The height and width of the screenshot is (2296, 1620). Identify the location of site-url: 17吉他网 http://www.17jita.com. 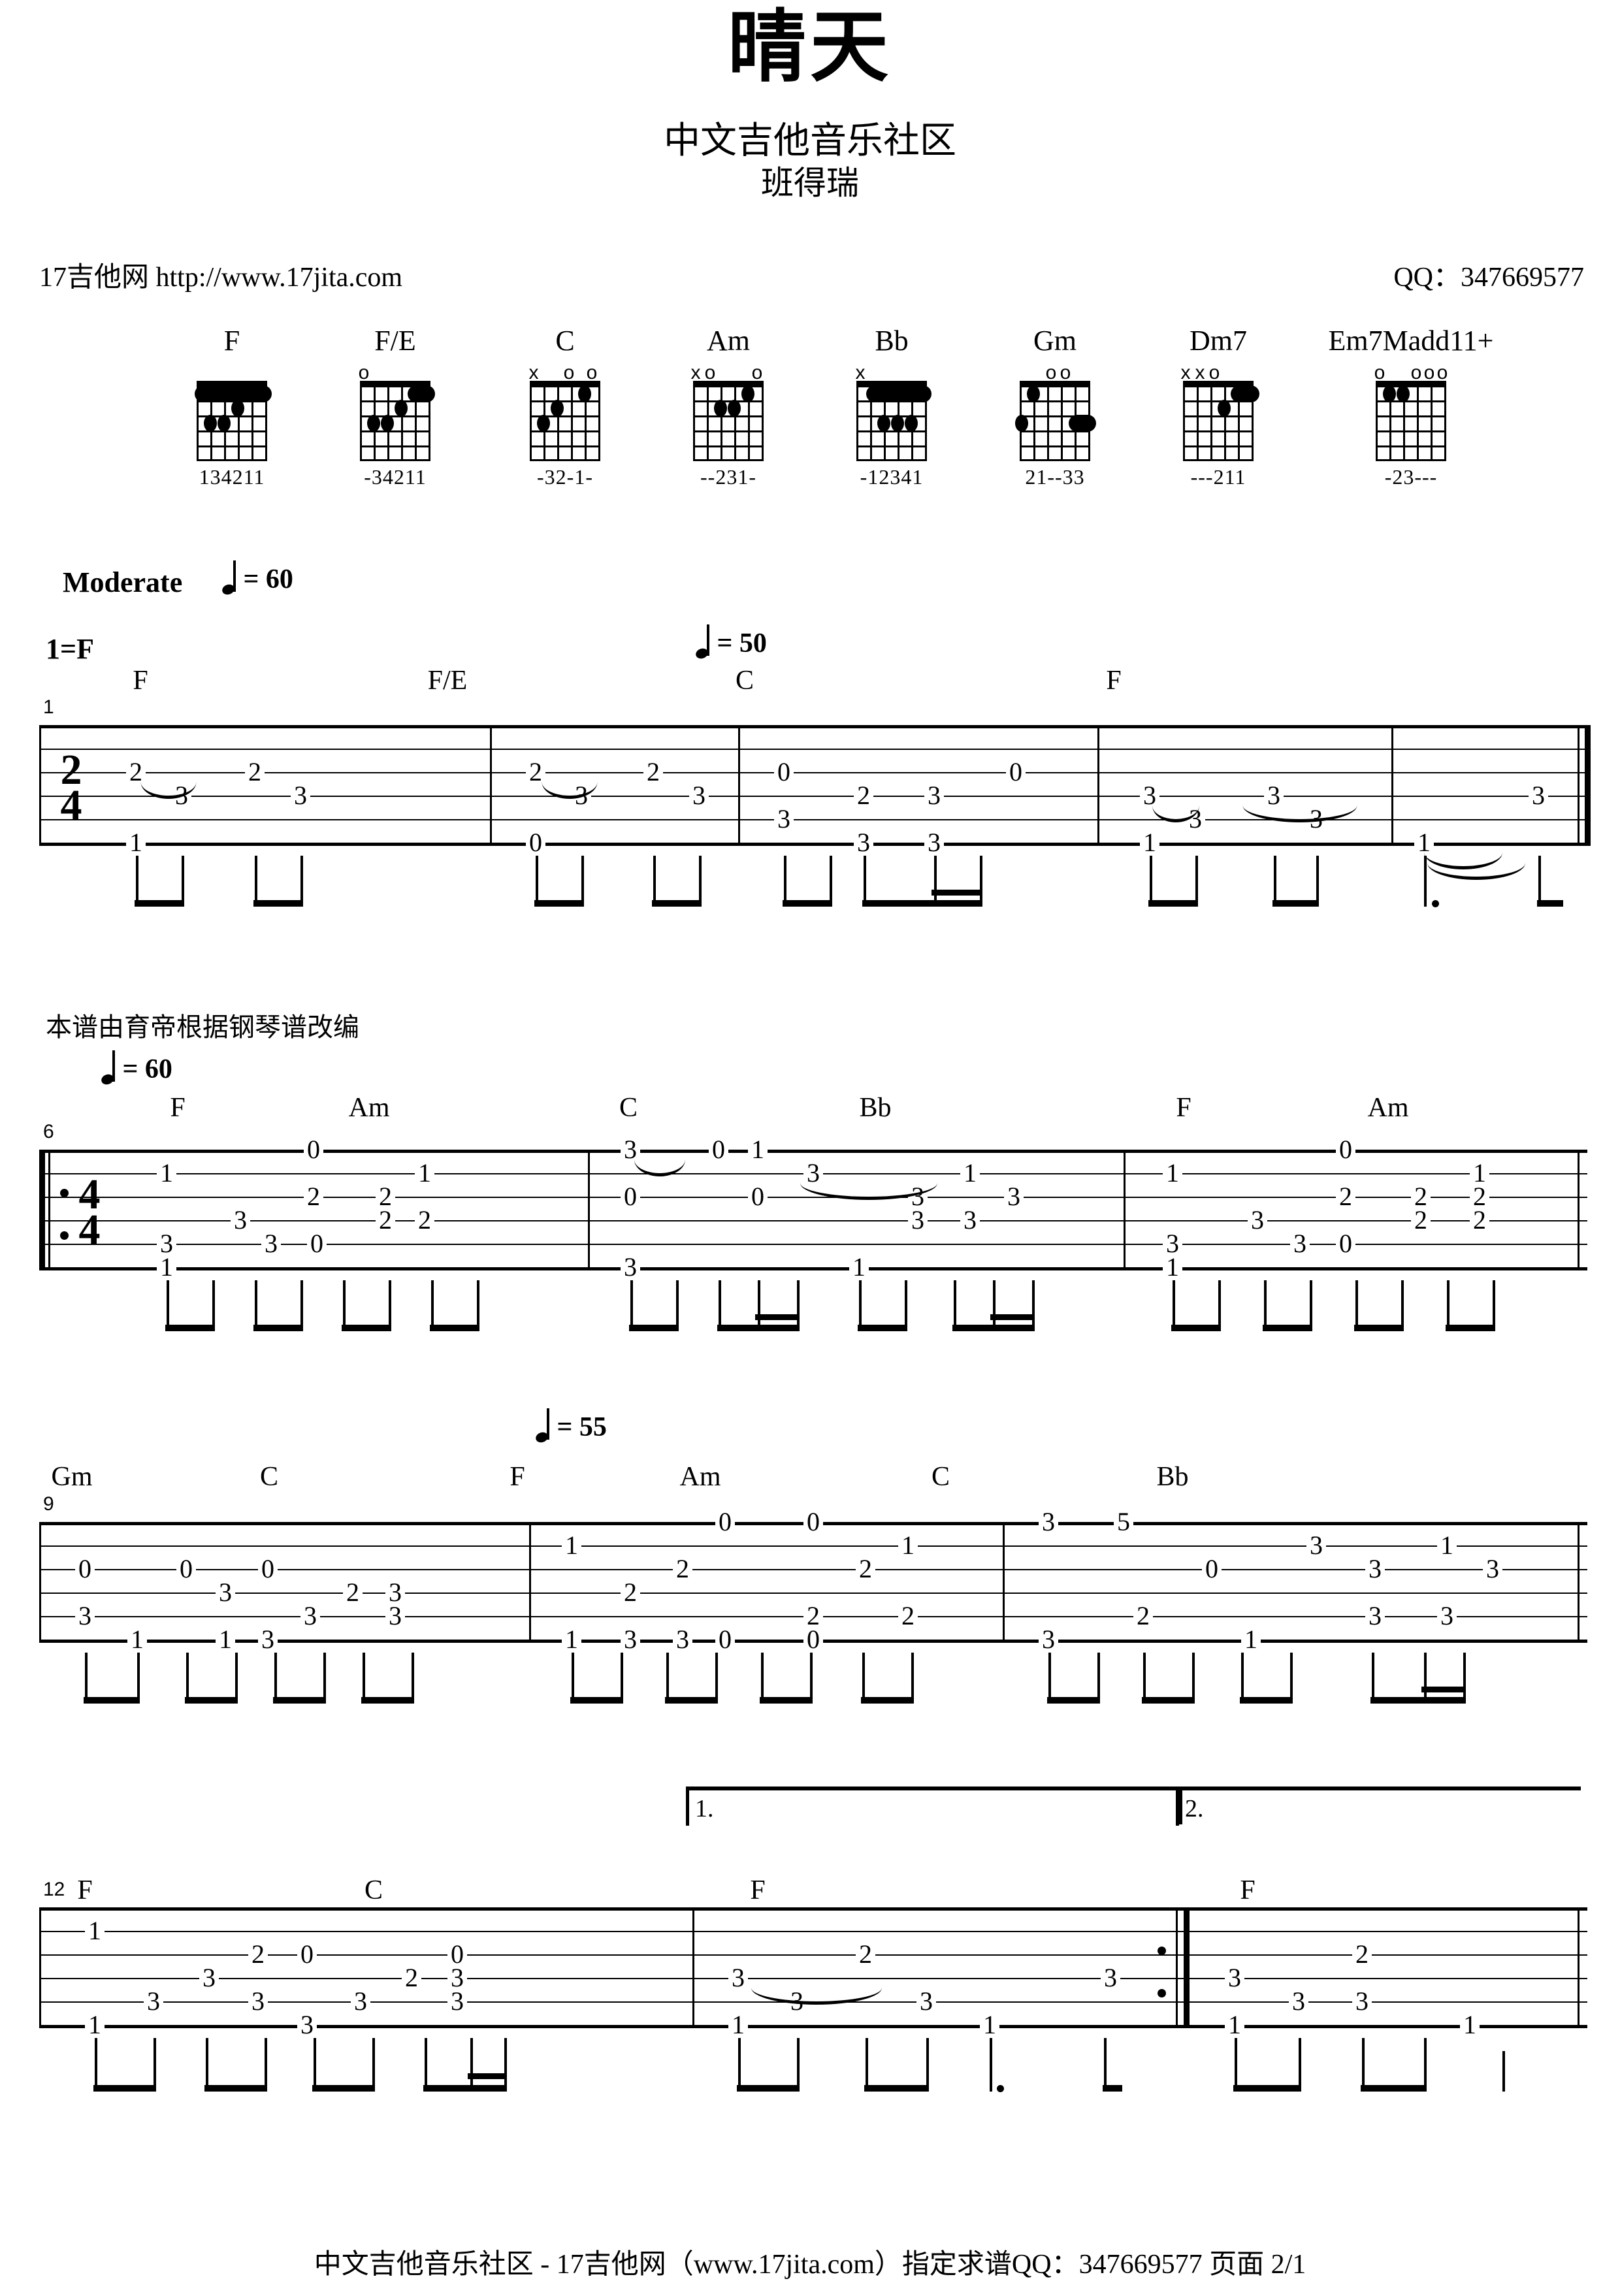
(221, 278).